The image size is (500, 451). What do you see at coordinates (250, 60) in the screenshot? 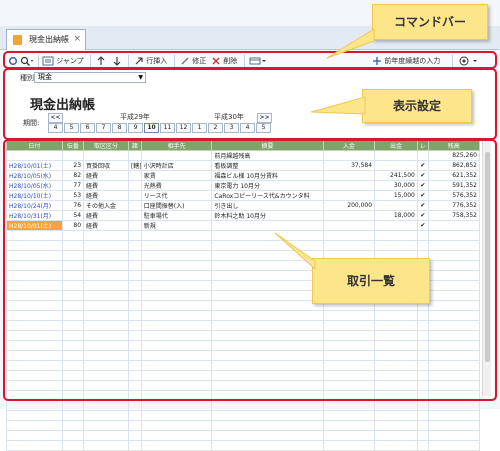
I see `command-bar-outline` at bounding box center [250, 60].